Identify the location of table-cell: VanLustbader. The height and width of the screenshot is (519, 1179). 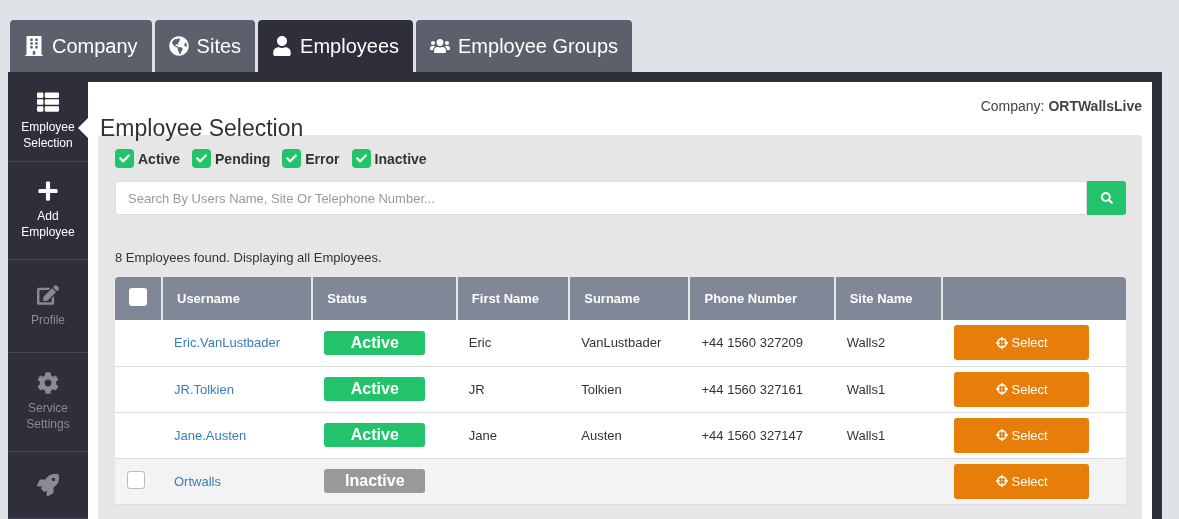
(621, 343).